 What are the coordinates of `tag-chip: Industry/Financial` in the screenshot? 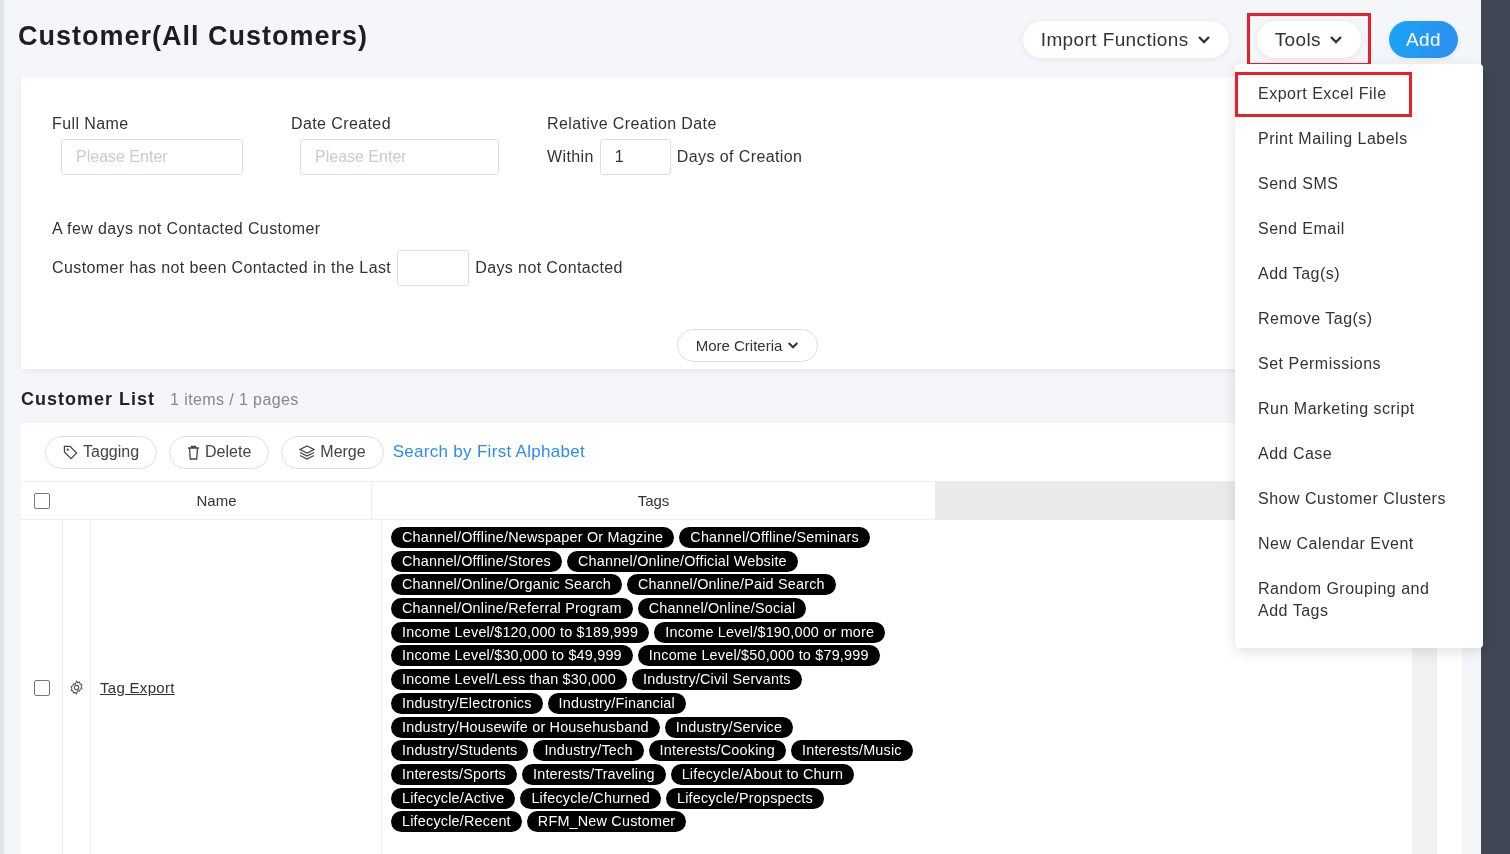 It's located at (616, 703).